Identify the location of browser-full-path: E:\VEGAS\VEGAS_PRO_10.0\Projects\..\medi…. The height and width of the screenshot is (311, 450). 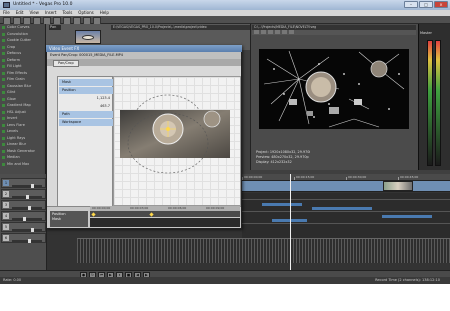
(181, 27).